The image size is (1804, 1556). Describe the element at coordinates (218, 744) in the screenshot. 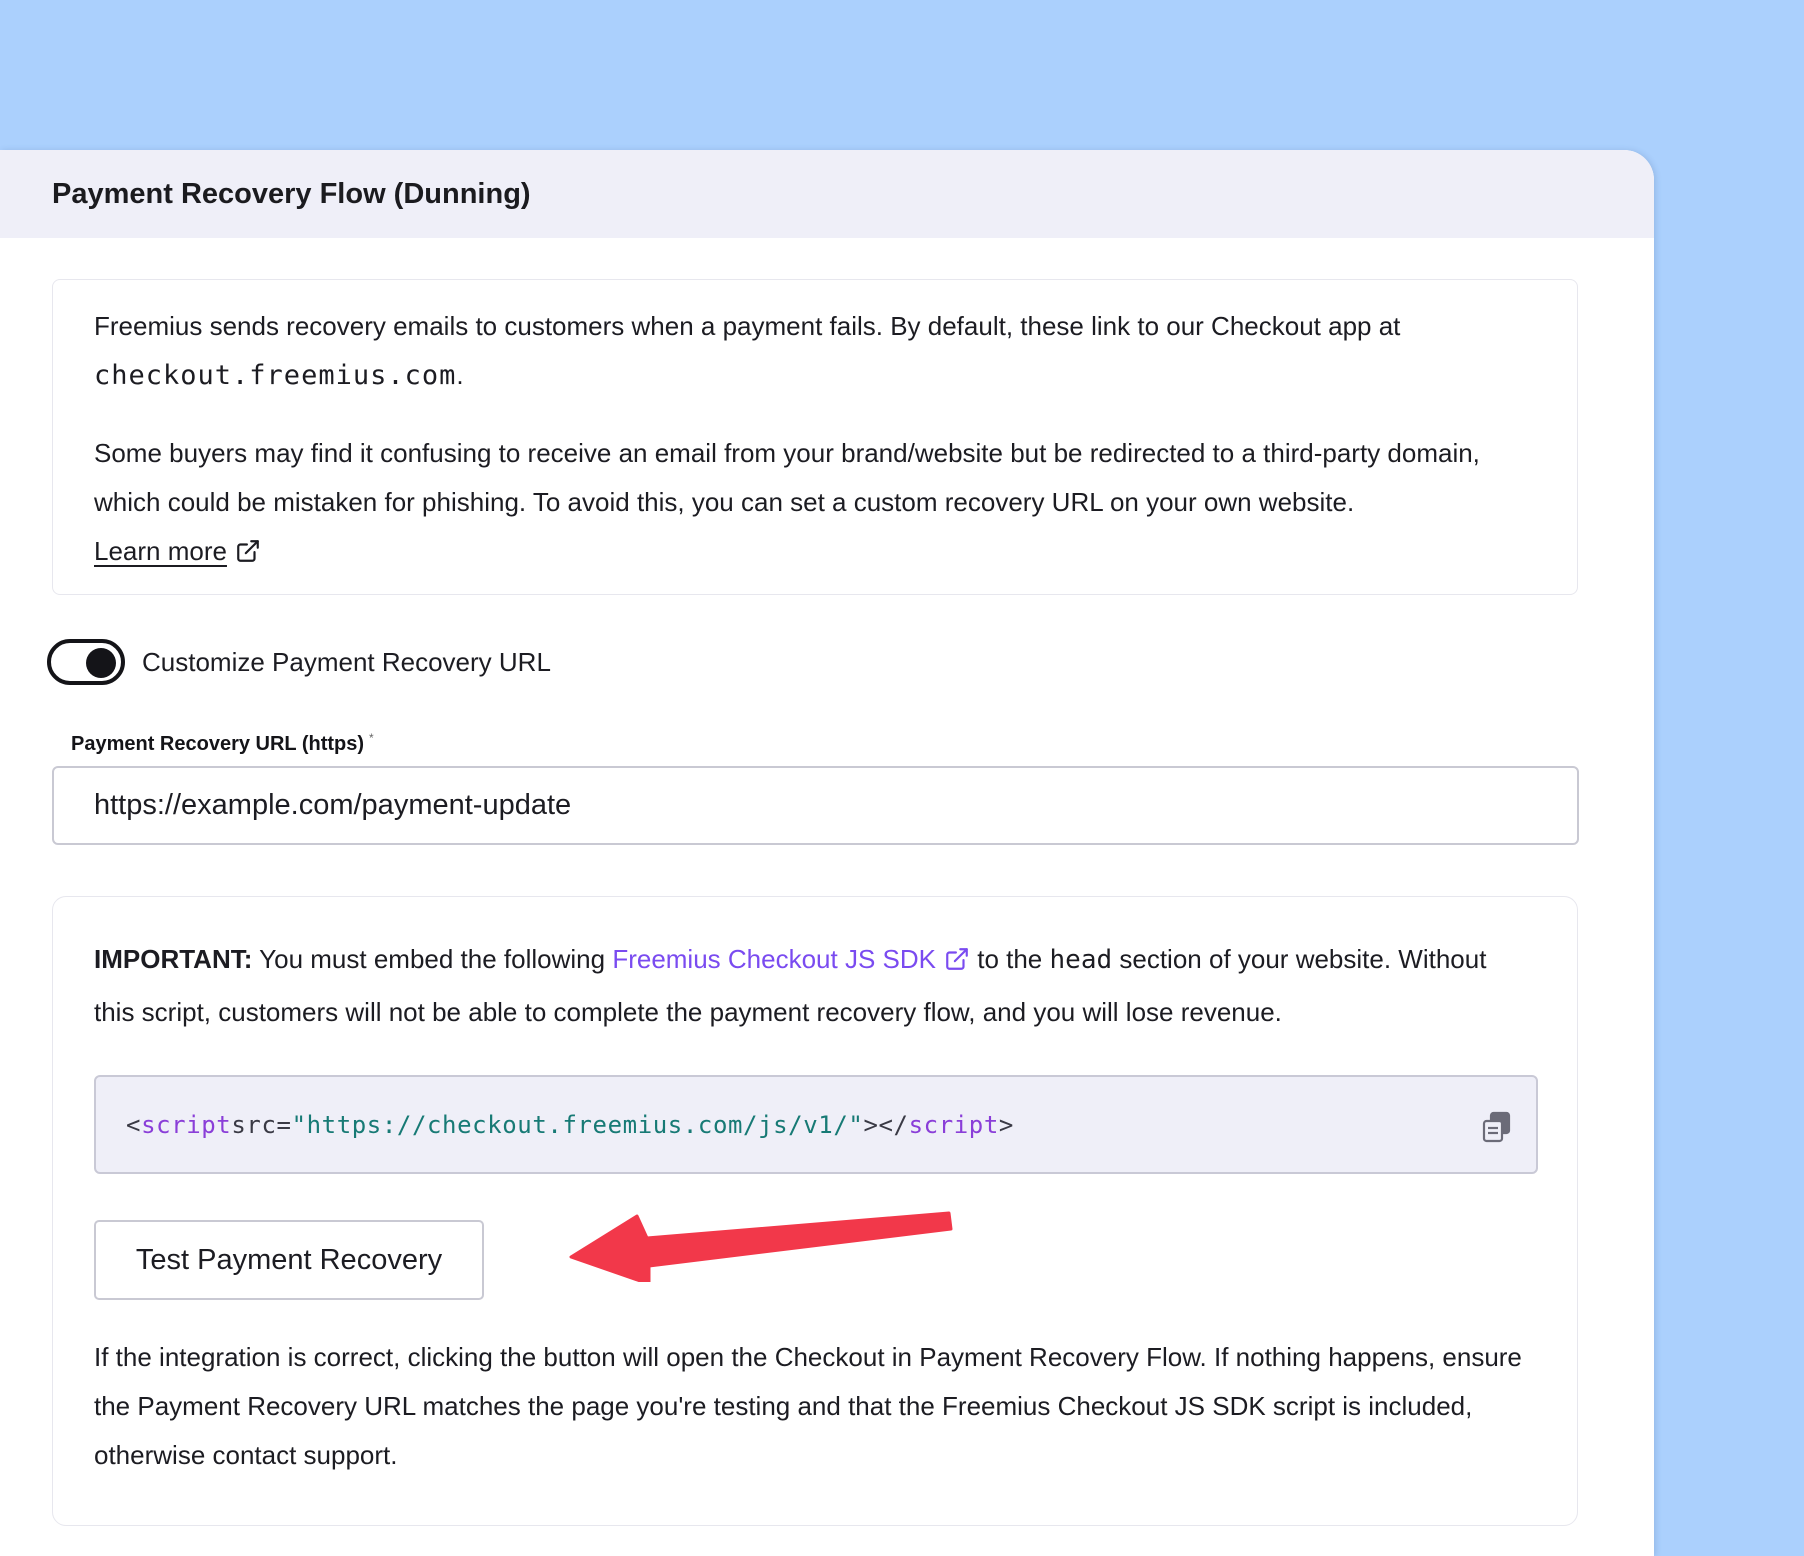

I see `url-field-label-text: Payment Recovery URL (https)` at that location.